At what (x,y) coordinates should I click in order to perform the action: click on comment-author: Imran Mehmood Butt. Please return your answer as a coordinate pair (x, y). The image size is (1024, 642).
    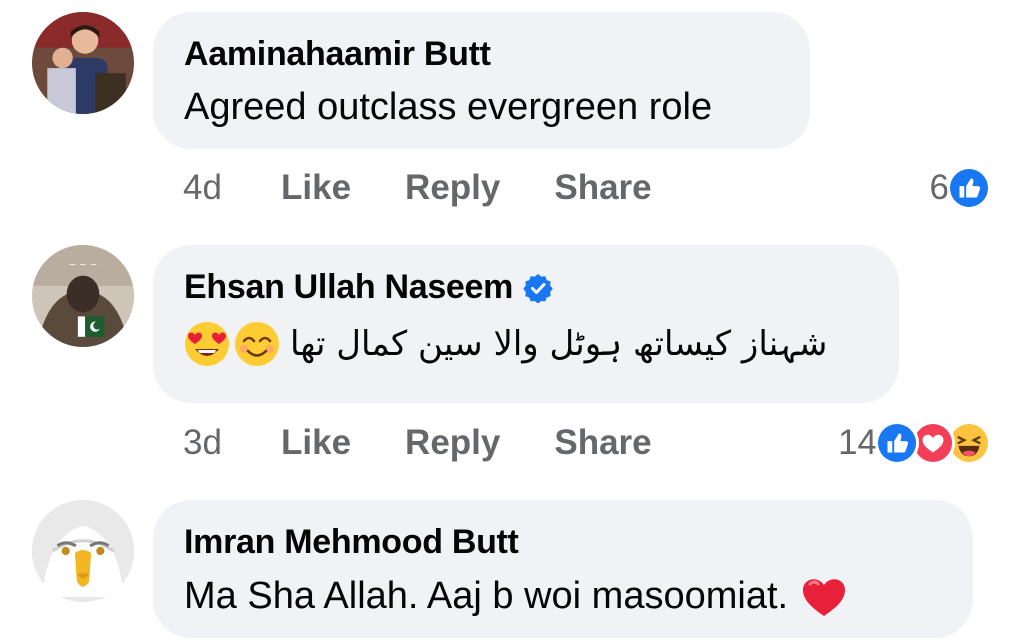
    Looking at the image, I should click on (563, 542).